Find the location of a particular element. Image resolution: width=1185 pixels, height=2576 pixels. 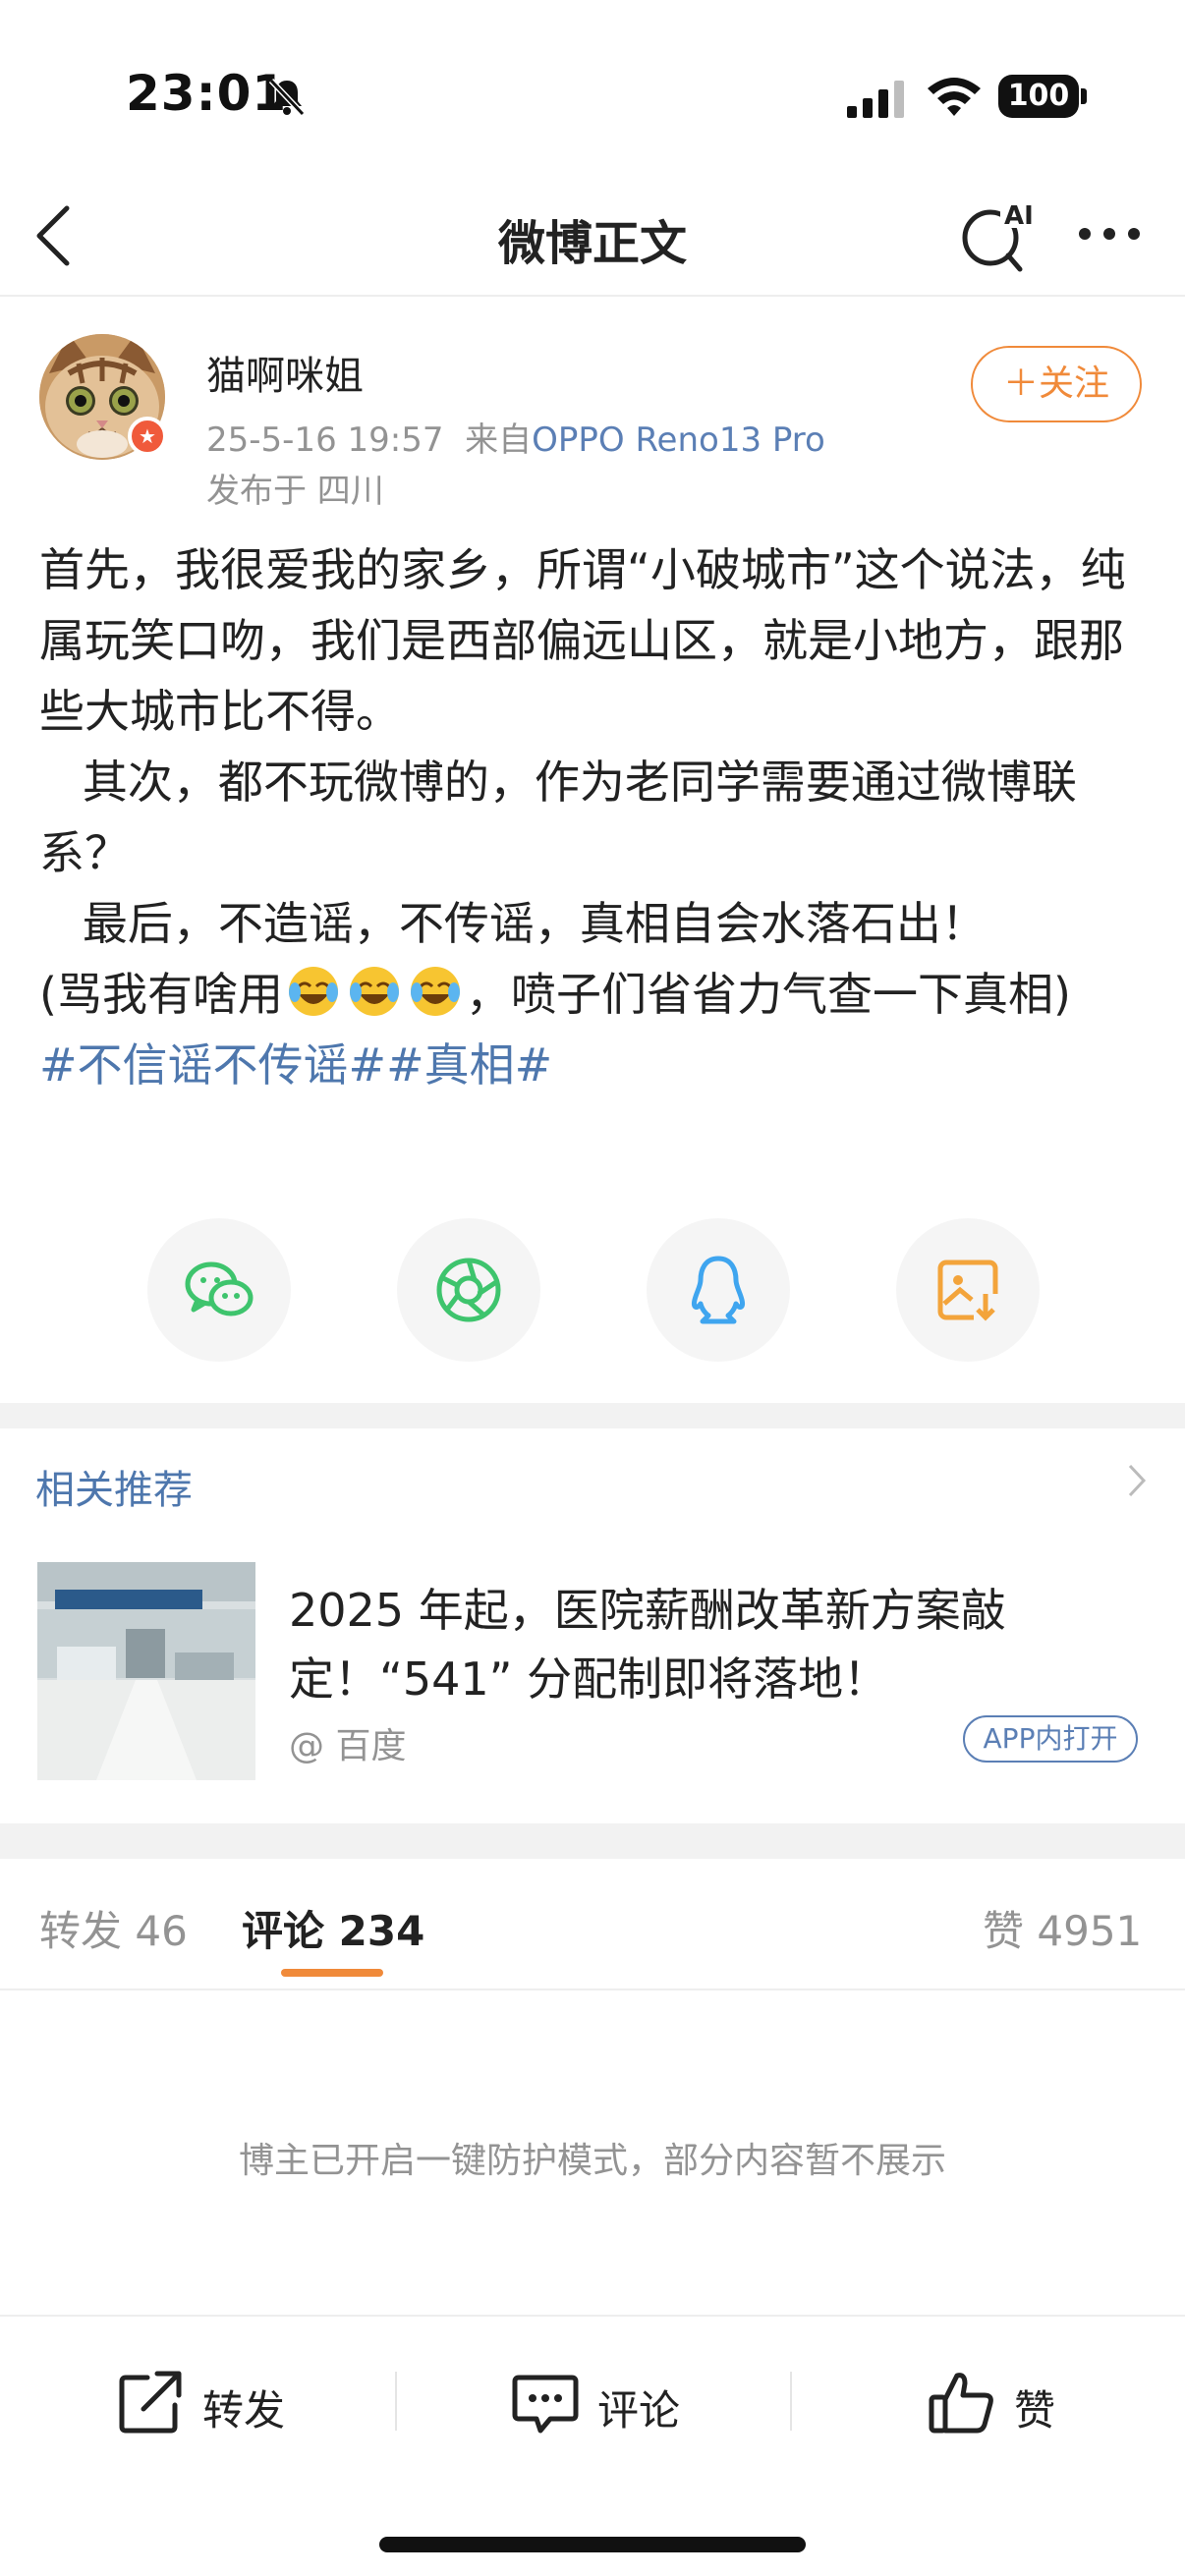

moments-icon is located at coordinates (469, 1290).